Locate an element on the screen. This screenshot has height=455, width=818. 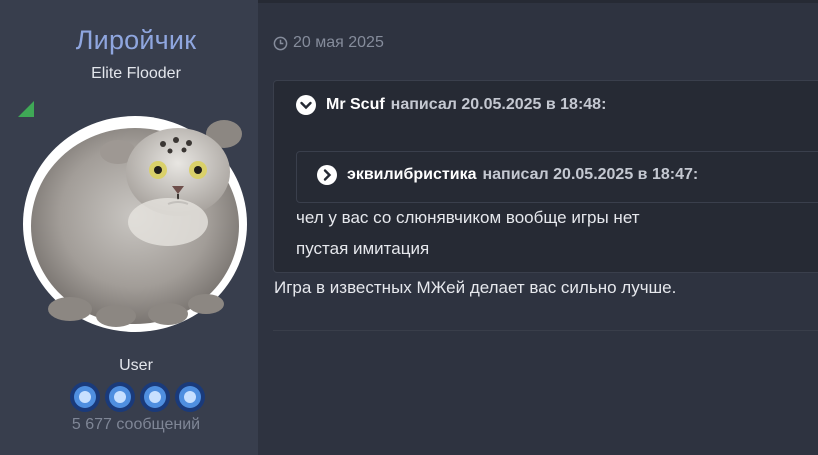
post-divider is located at coordinates (545, 330).